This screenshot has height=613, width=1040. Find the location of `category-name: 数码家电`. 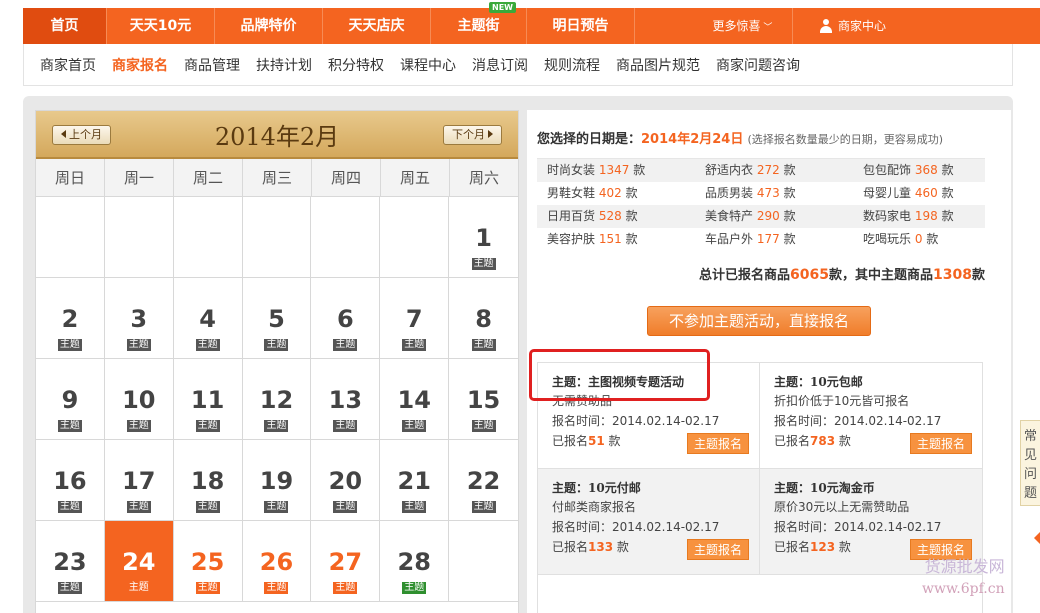

category-name: 数码家电 is located at coordinates (887, 216).